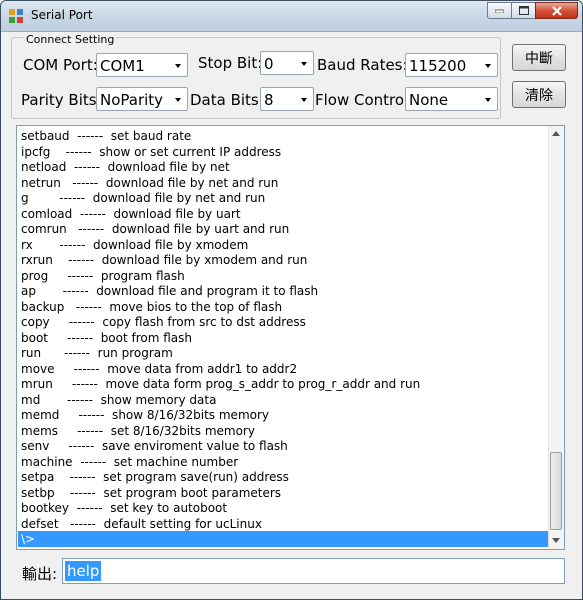 The width and height of the screenshot is (583, 600). Describe the element at coordinates (230, 63) in the screenshot. I see `stop-bit-label: Stop Bit:` at that location.